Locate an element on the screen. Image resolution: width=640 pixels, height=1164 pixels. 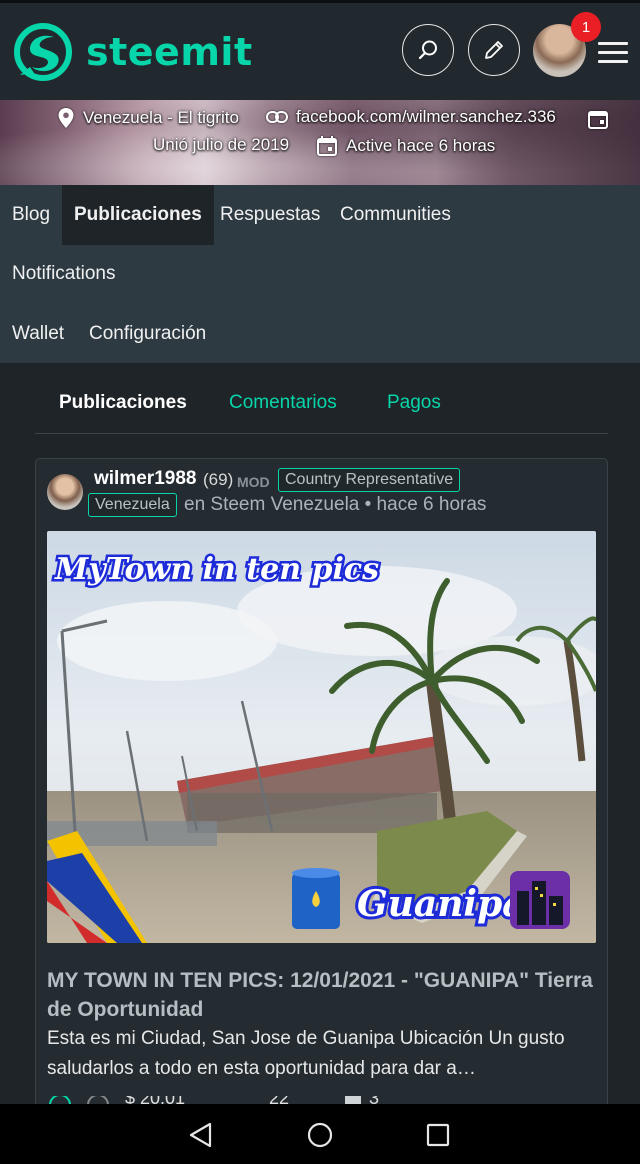
location-text: Venezuela - El tigrito is located at coordinates (161, 117).